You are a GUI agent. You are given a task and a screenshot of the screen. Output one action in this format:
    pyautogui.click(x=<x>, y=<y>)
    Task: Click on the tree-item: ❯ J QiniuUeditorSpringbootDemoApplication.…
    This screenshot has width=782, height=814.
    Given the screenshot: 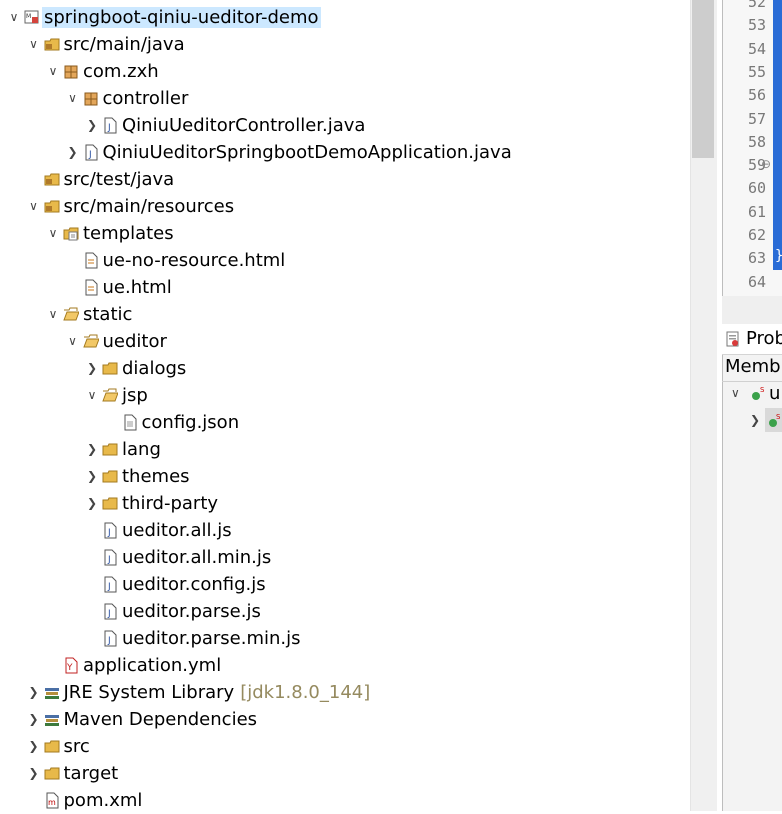 What is the action you would take?
    pyautogui.click(x=345, y=152)
    